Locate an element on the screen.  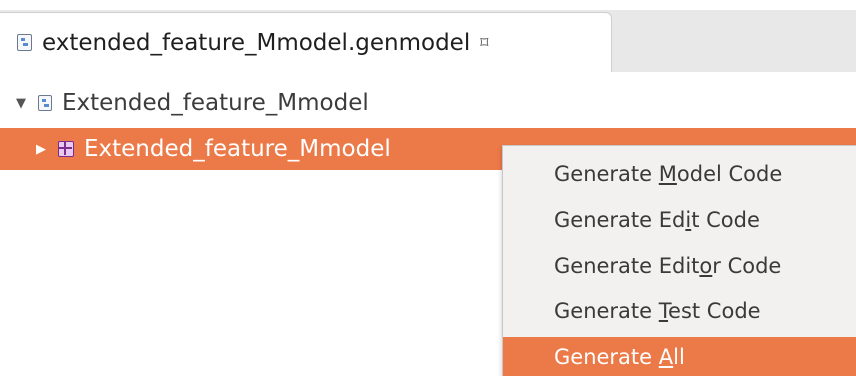
tab-title: extended_feature_Mmodel.genmodel is located at coordinates (256, 42).